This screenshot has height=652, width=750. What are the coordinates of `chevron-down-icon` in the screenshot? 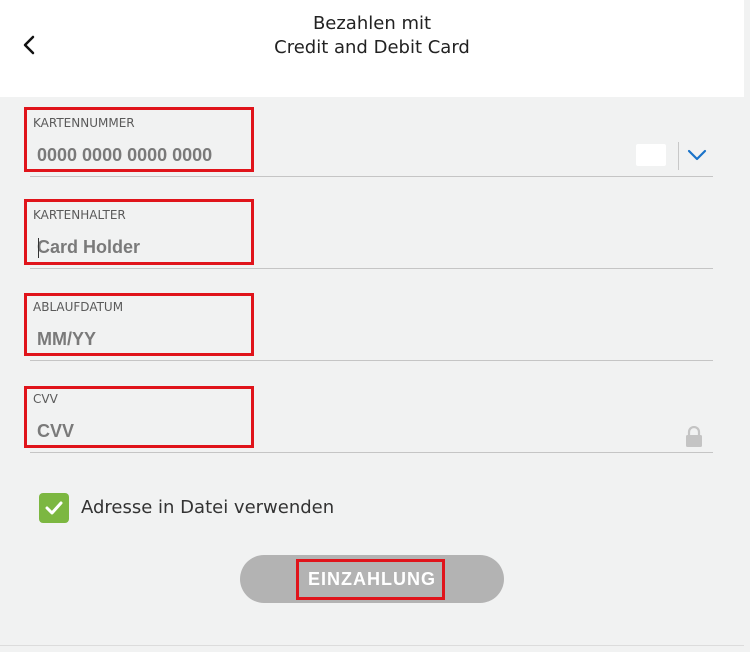 It's located at (697, 155).